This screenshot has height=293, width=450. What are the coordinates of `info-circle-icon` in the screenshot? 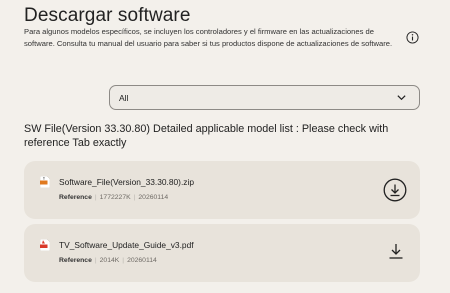 It's located at (412, 37).